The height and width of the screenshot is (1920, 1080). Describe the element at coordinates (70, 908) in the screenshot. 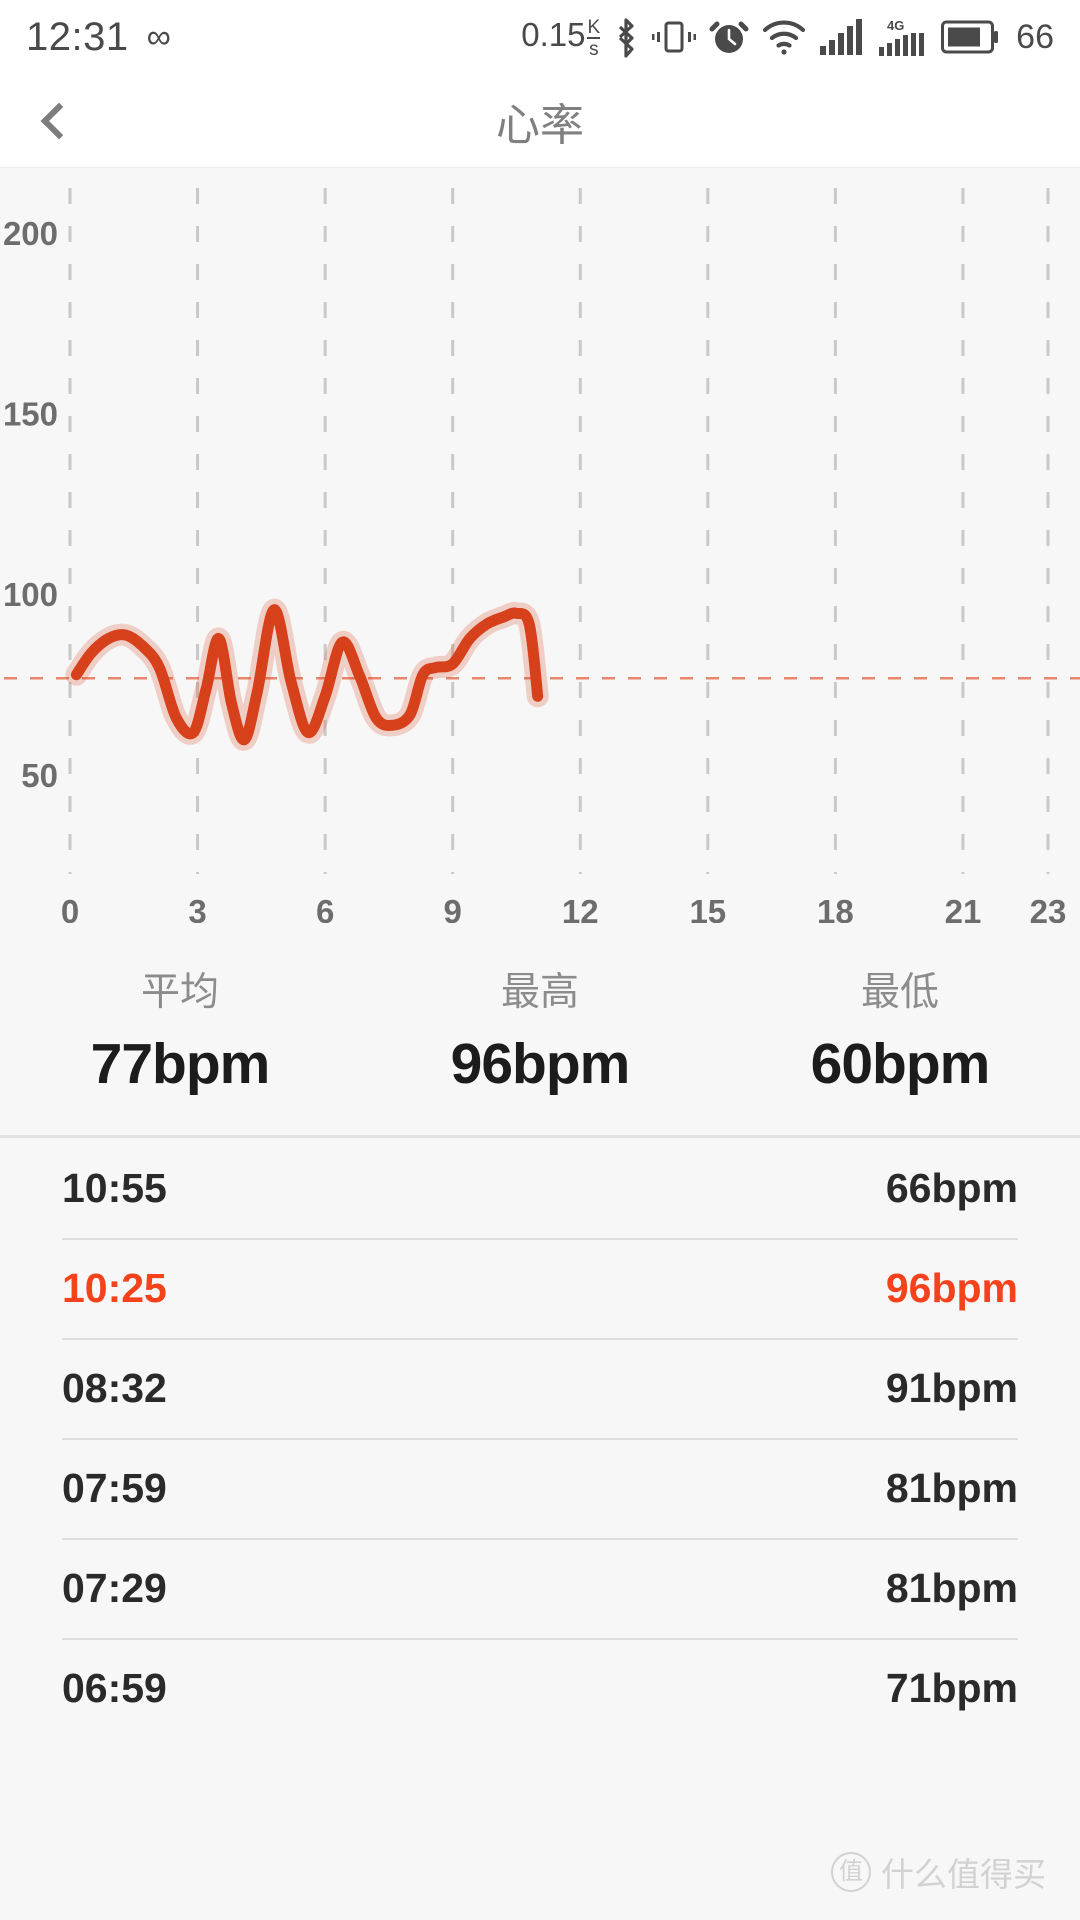

I see `chart-x-tick-label: 0` at that location.